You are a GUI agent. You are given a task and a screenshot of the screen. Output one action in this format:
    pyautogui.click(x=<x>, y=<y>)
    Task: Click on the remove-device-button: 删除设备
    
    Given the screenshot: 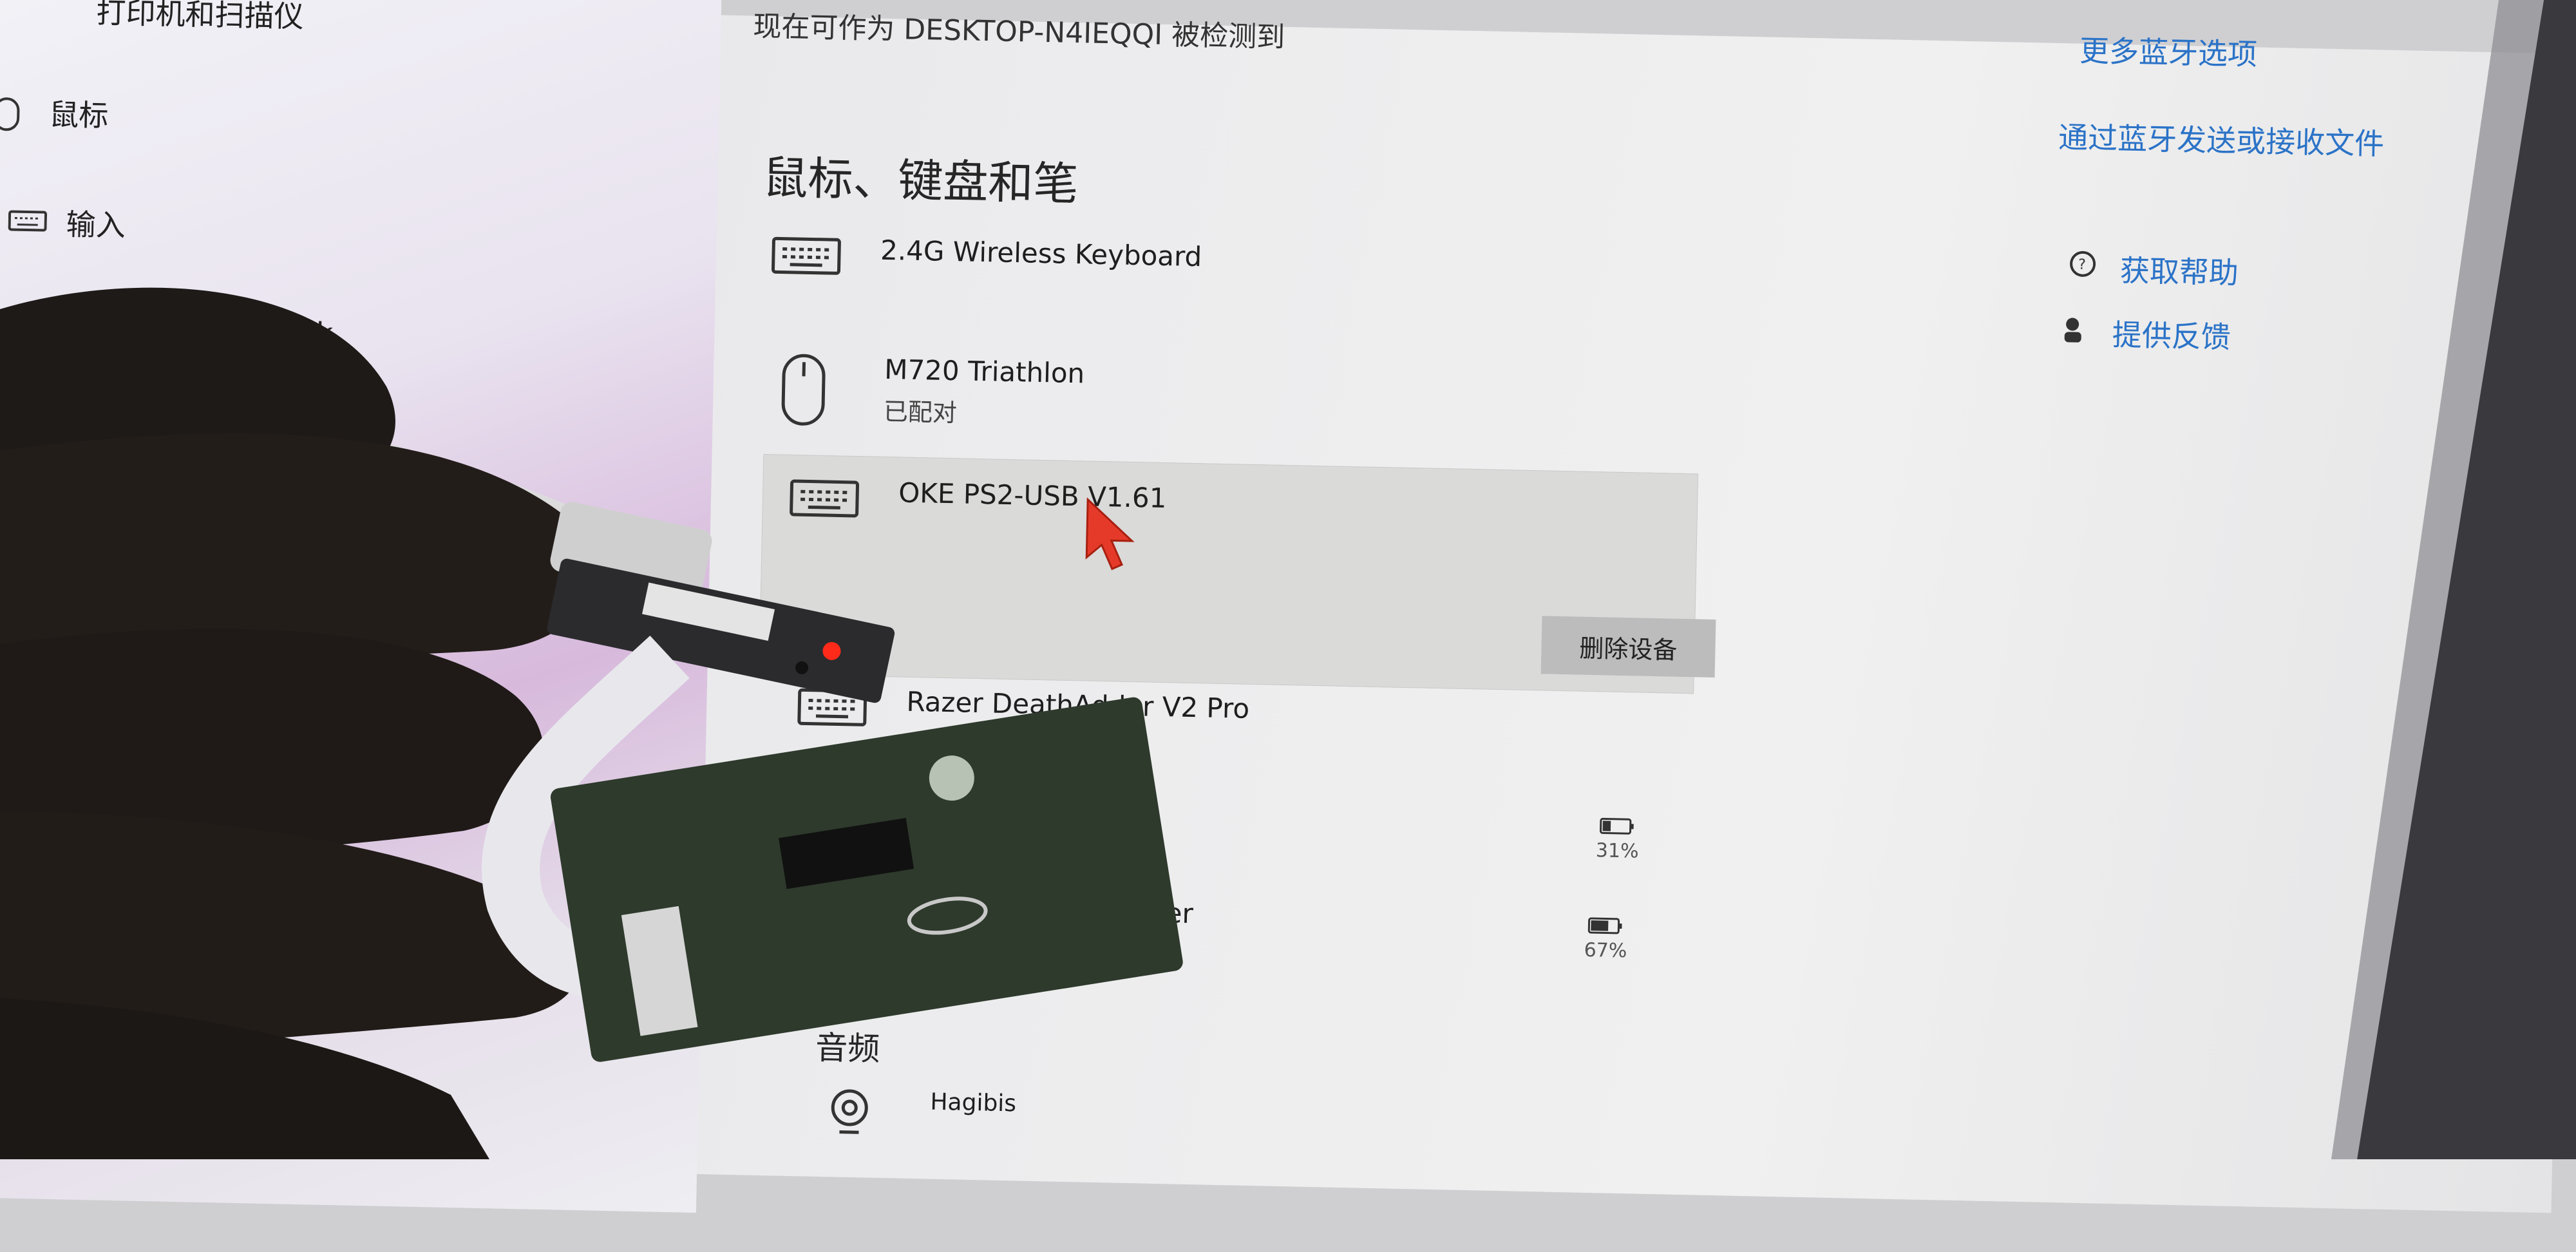 What is the action you would take?
    pyautogui.click(x=1628, y=647)
    